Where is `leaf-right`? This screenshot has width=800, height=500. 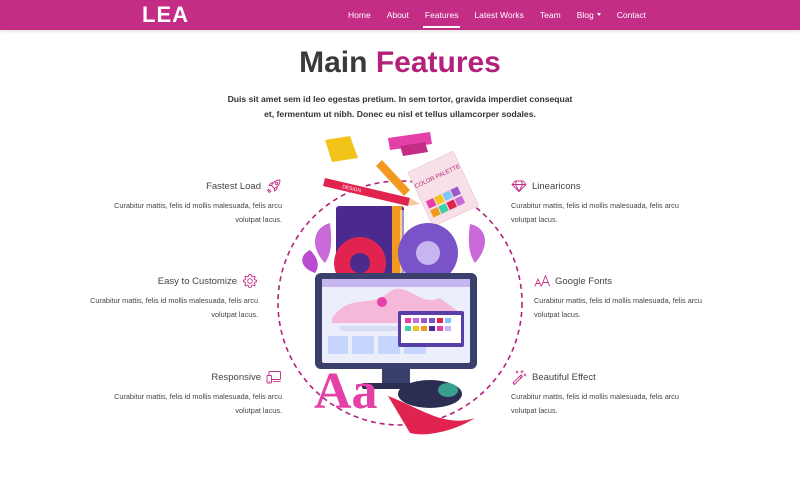 leaf-right is located at coordinates (477, 243).